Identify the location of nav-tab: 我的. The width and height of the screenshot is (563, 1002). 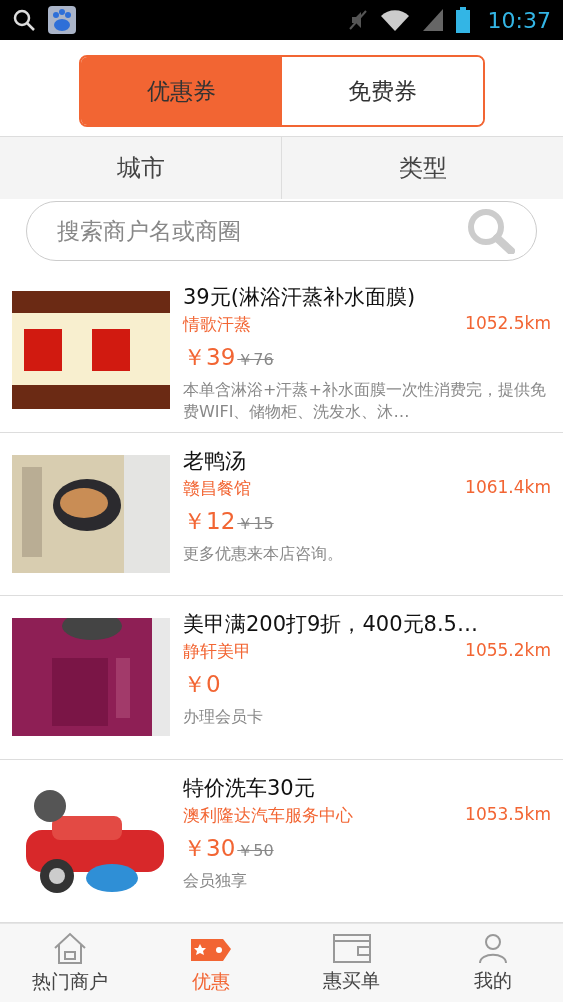
(492, 963).